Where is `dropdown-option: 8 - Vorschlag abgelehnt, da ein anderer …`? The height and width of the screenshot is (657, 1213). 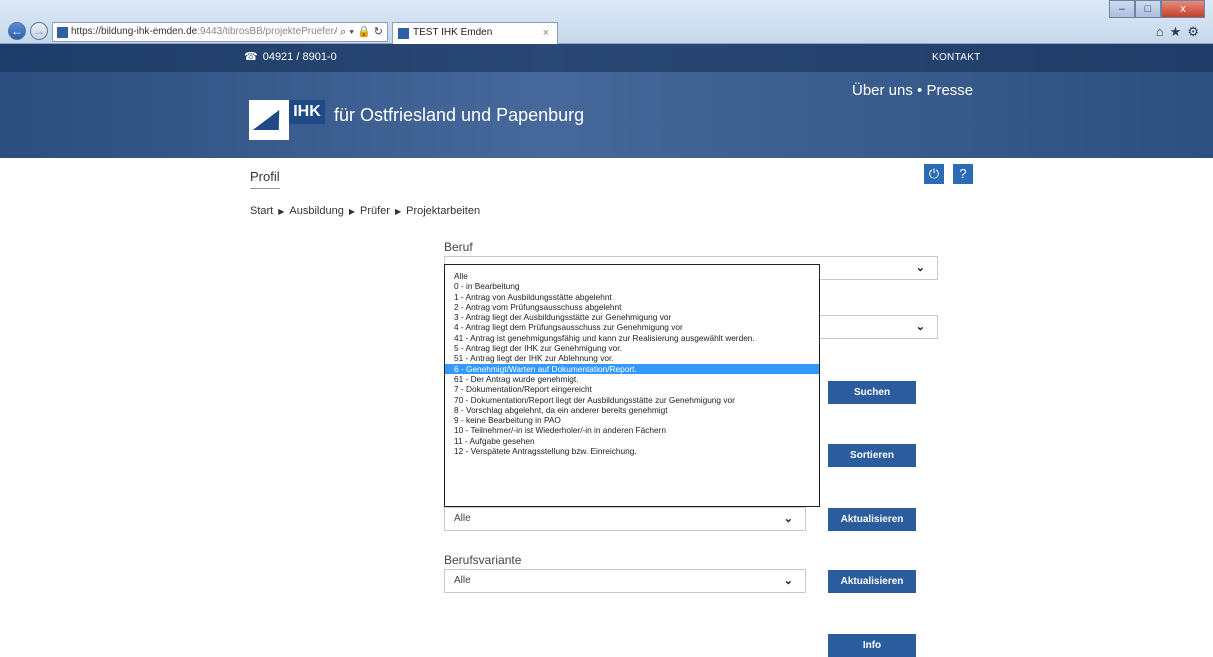 dropdown-option: 8 - Vorschlag abgelehnt, da ein anderer … is located at coordinates (632, 410).